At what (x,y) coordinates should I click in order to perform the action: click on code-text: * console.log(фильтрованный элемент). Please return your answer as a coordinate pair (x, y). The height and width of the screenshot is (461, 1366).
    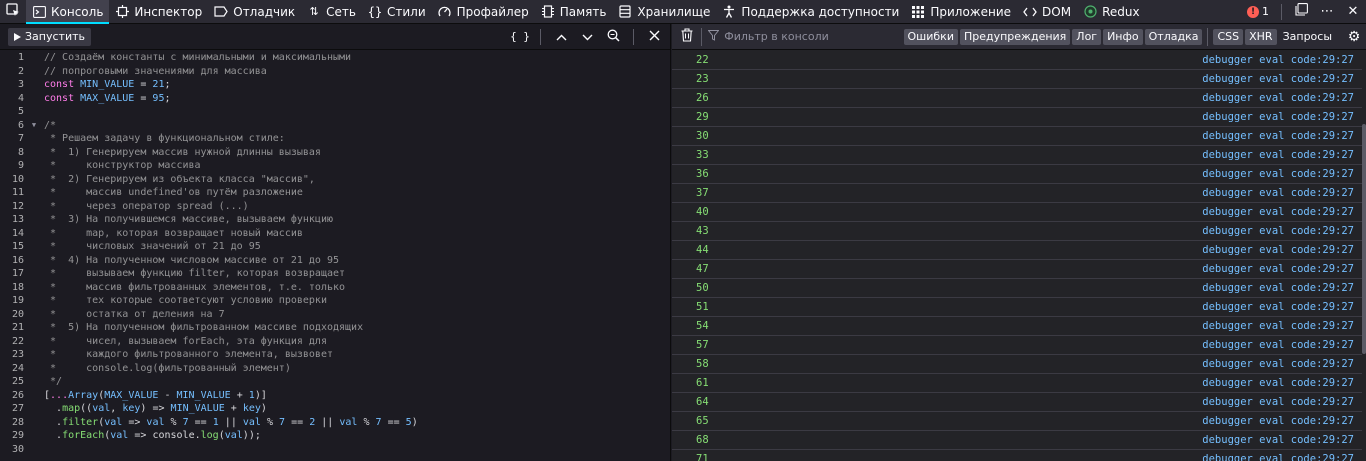
    Looking at the image, I should click on (167, 368).